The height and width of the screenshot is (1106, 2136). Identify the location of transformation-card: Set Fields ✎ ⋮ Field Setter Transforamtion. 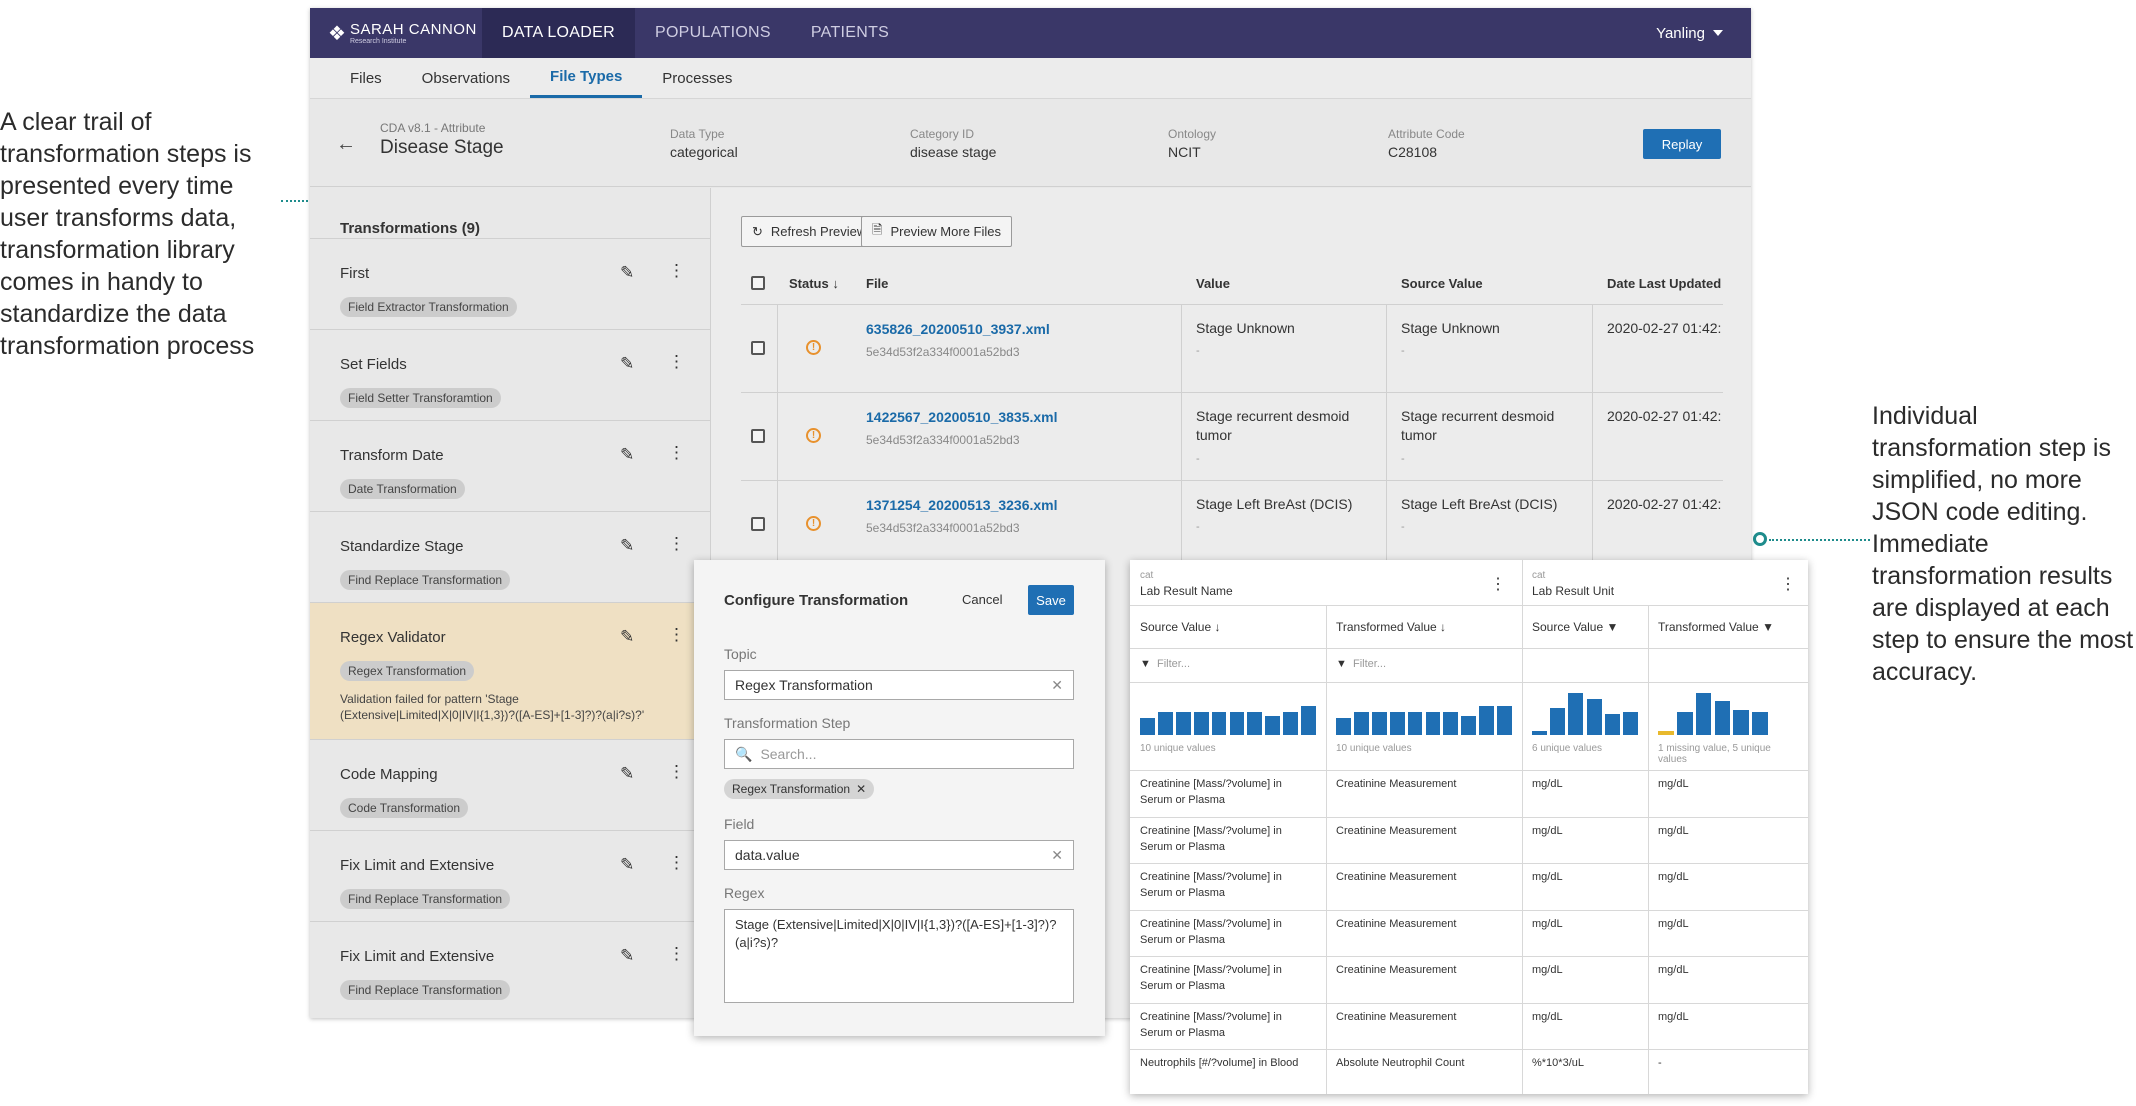
(510, 374).